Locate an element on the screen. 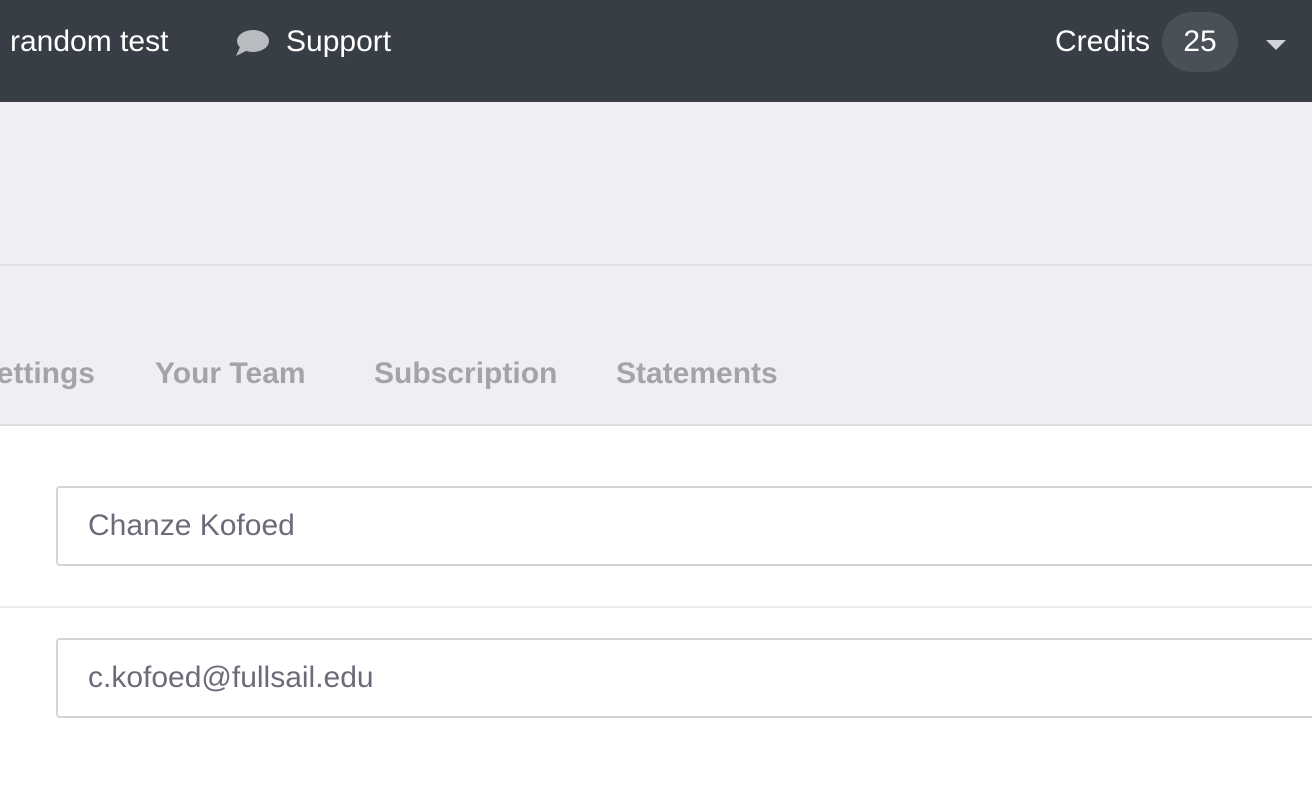 The height and width of the screenshot is (788, 1312). email-field is located at coordinates (684, 678).